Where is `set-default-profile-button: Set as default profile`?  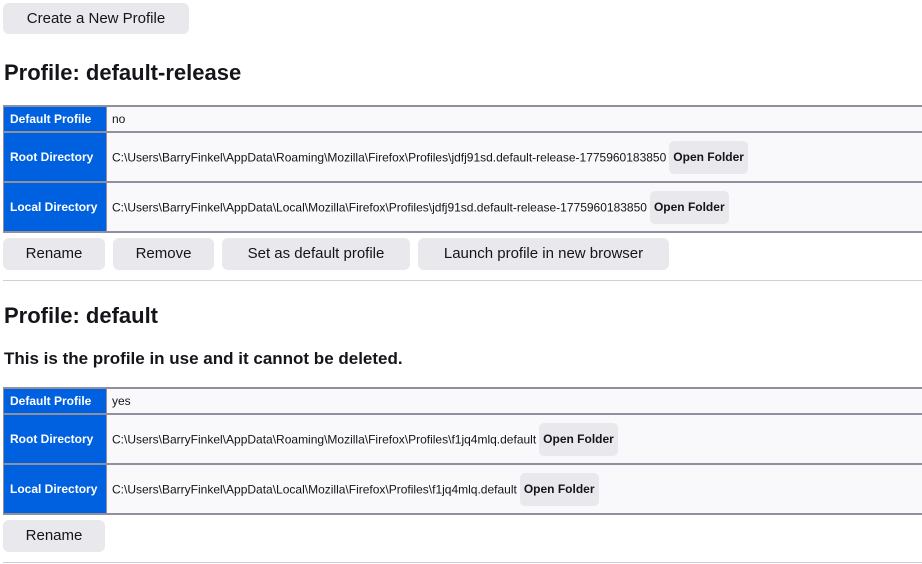
set-default-profile-button: Set as default profile is located at coordinates (316, 254).